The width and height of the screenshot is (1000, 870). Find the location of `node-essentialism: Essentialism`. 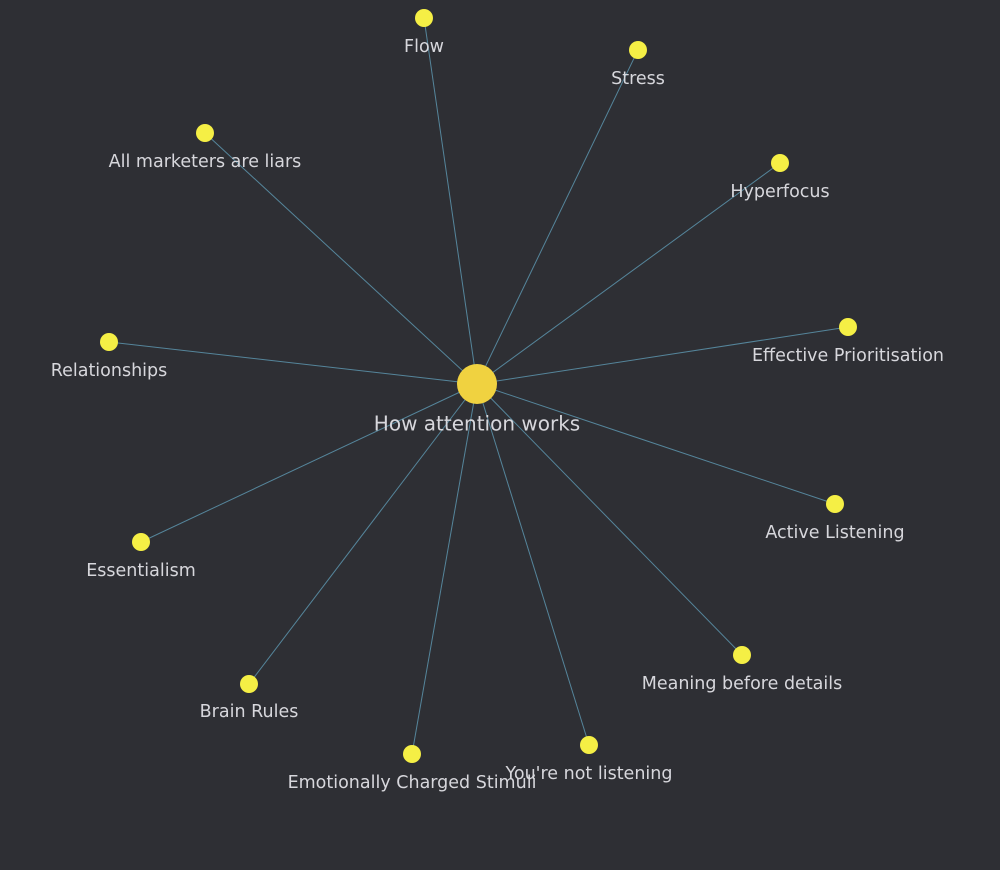

node-essentialism: Essentialism is located at coordinates (141, 557).